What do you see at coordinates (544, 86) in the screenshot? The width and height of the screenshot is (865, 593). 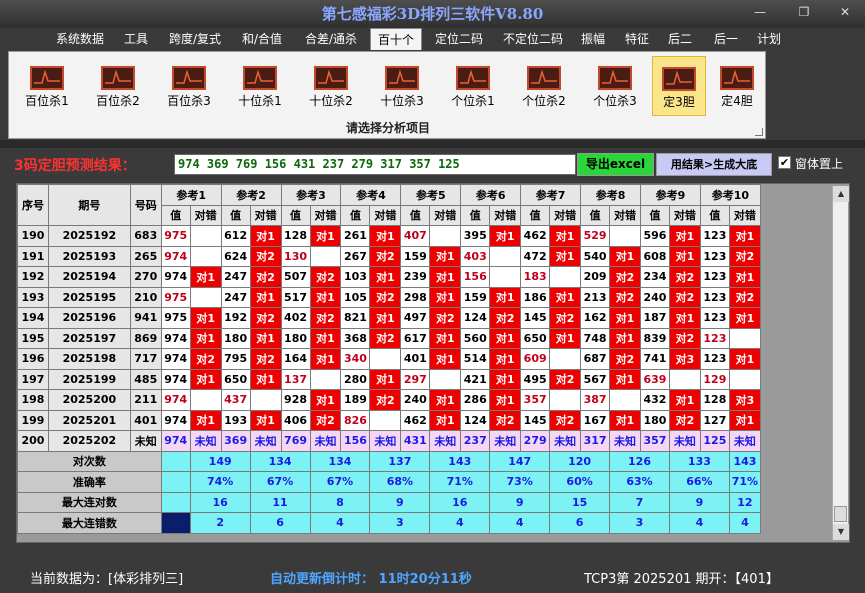 I see `ribbon-button-7: 个位杀2` at bounding box center [544, 86].